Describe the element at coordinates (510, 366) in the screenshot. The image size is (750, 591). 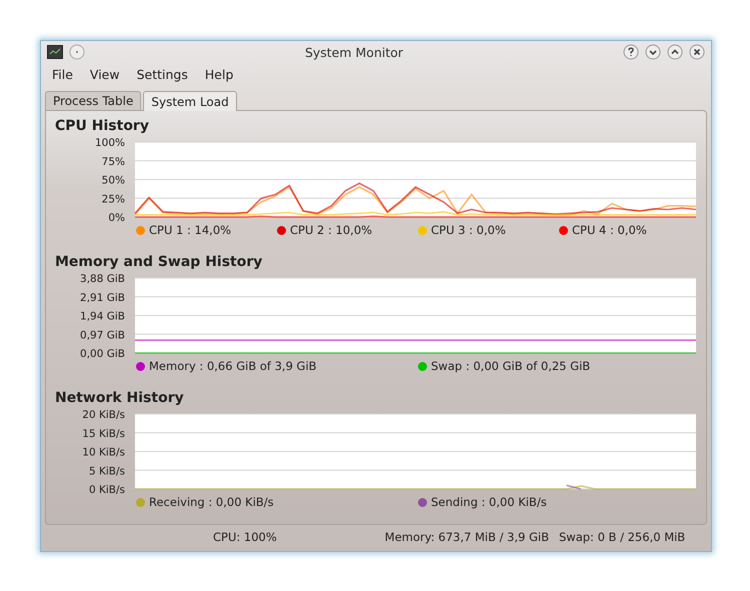
I see `legend-label: Swap : 0,00 GiB of 0,25 GiB` at that location.